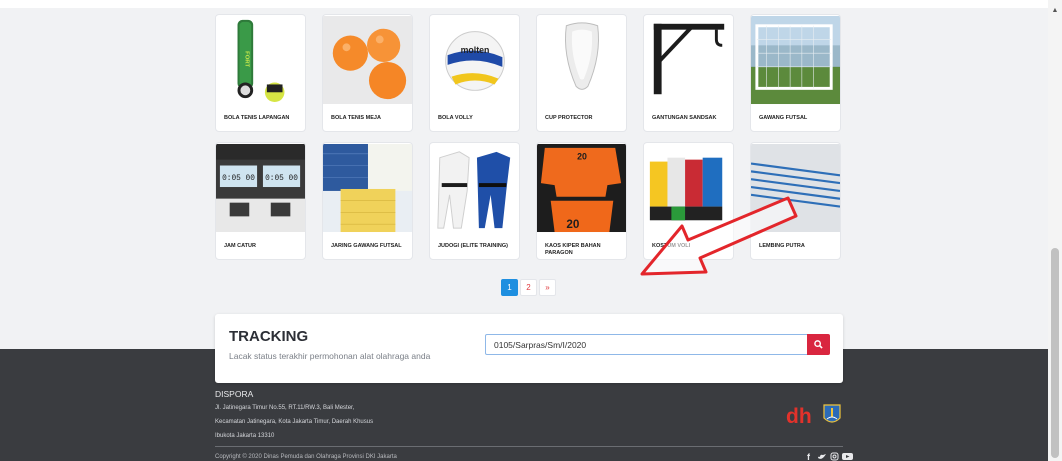 Image resolution: width=1062 pixels, height=461 pixels. I want to click on dispora-logo-text: dh, so click(799, 415).